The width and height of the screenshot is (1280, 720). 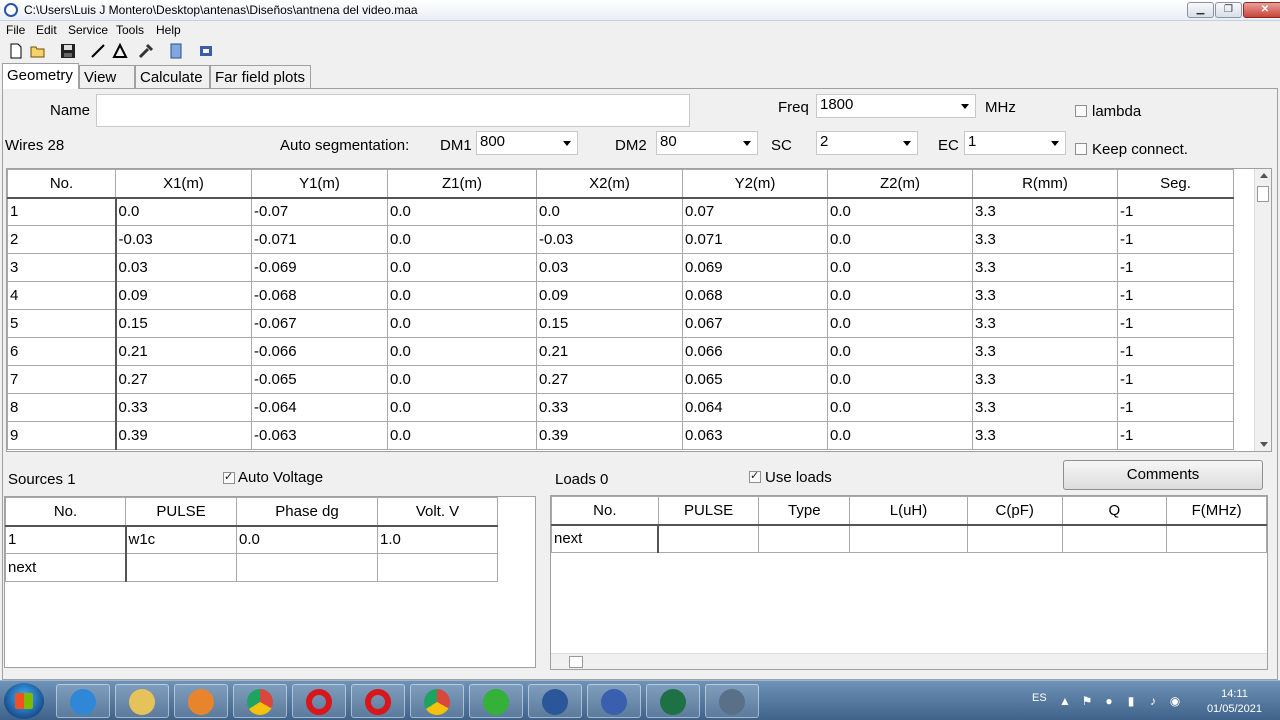 What do you see at coordinates (755, 476) in the screenshot?
I see `use-loads-checkbox` at bounding box center [755, 476].